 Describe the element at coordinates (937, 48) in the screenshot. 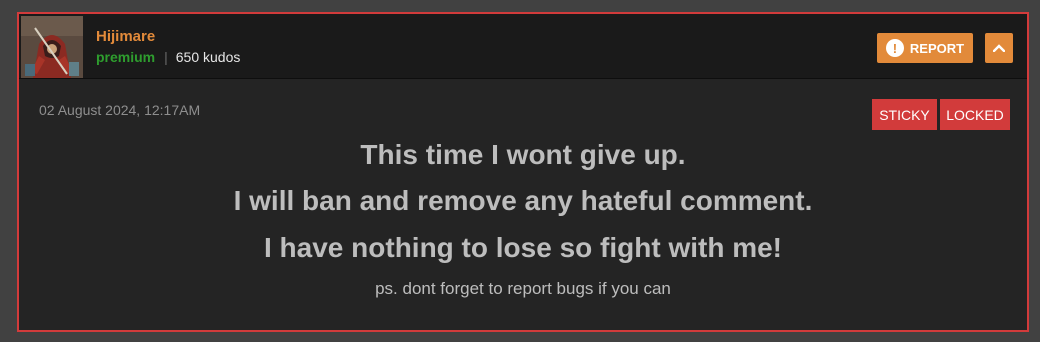

I see `report-label: REPORT` at that location.